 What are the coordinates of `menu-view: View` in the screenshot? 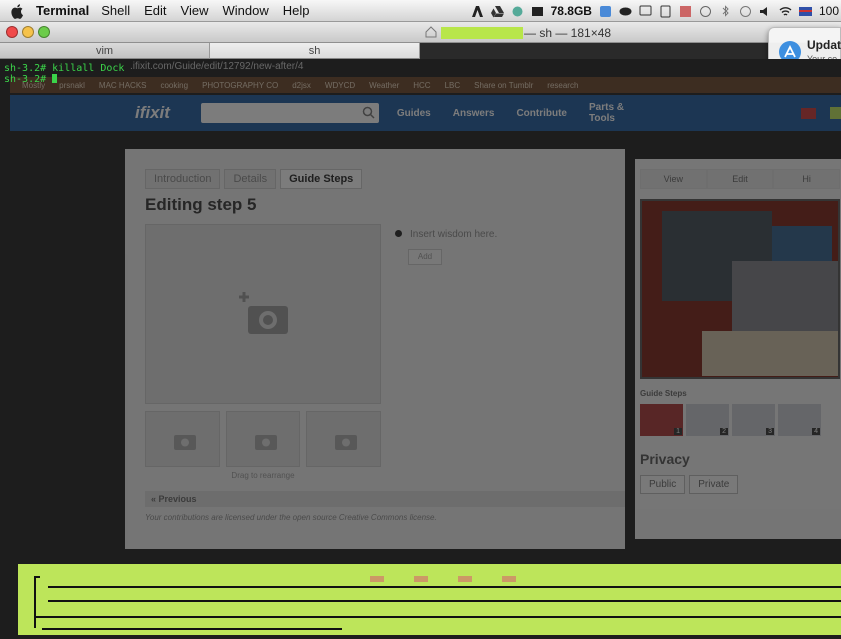 It's located at (195, 10).